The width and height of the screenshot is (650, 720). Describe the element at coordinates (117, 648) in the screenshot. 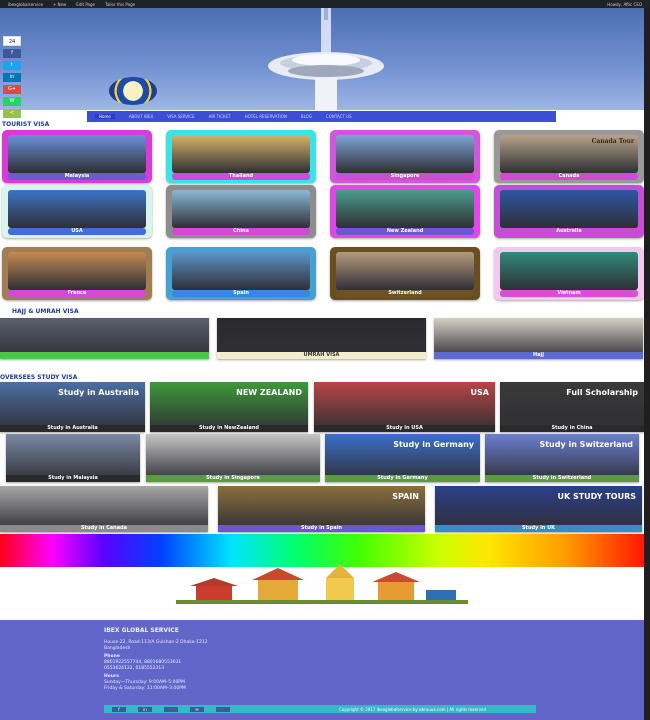

I see `footer-country: Bangladesh` at that location.